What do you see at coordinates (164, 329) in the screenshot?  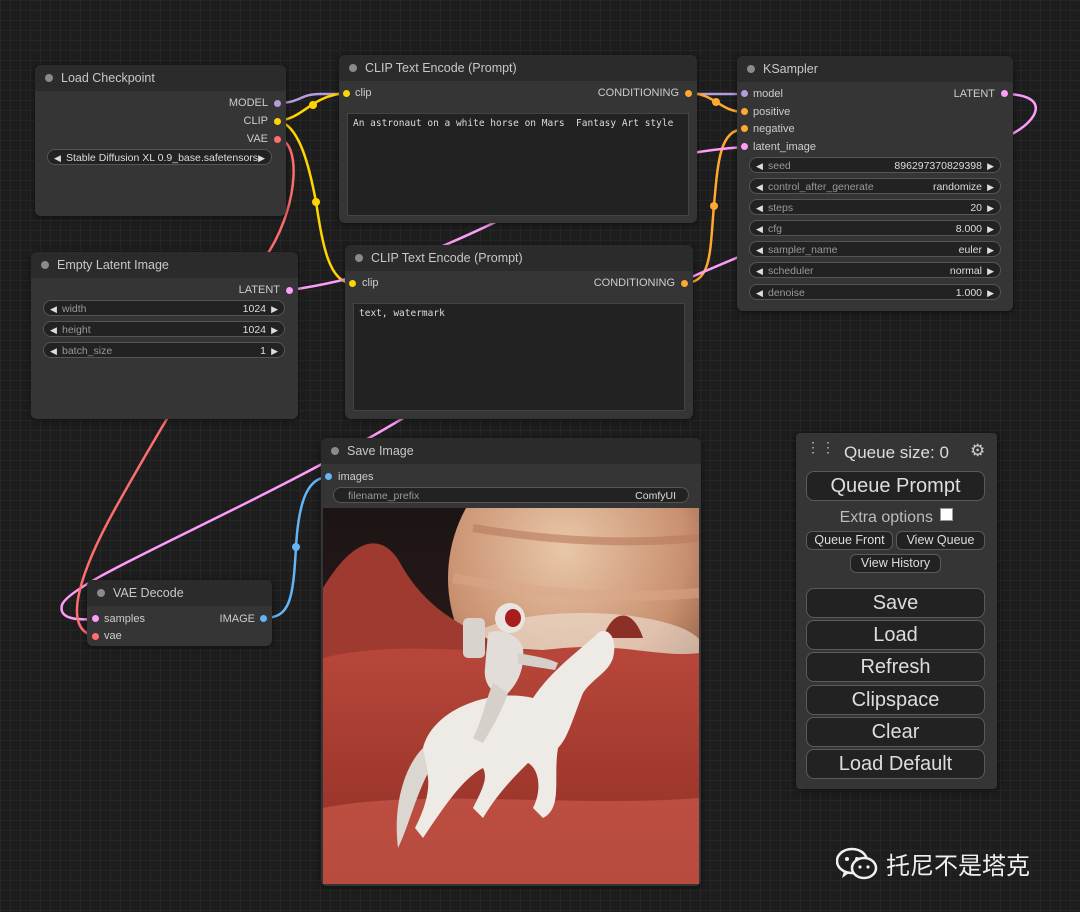 I see `height-widget: ◀ height 1024 ▶` at bounding box center [164, 329].